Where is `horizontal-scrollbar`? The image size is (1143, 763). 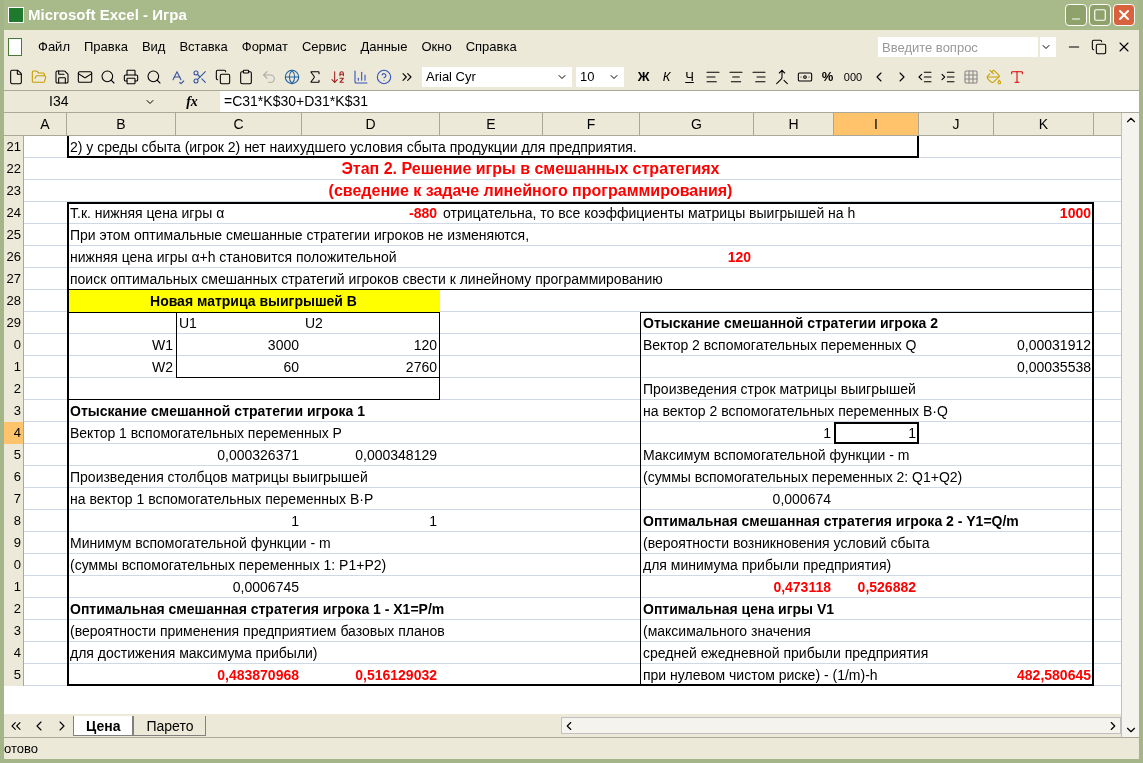 horizontal-scrollbar is located at coordinates (841, 725).